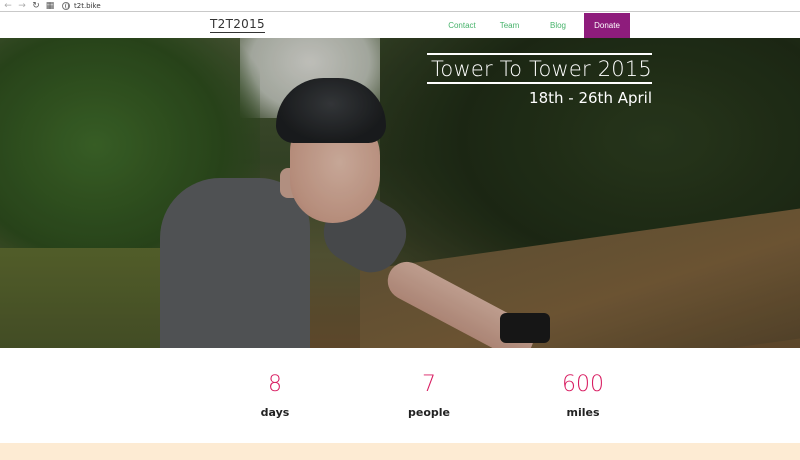 This screenshot has width=800, height=460. I want to click on reload-icon: ↻, so click(36, 5).